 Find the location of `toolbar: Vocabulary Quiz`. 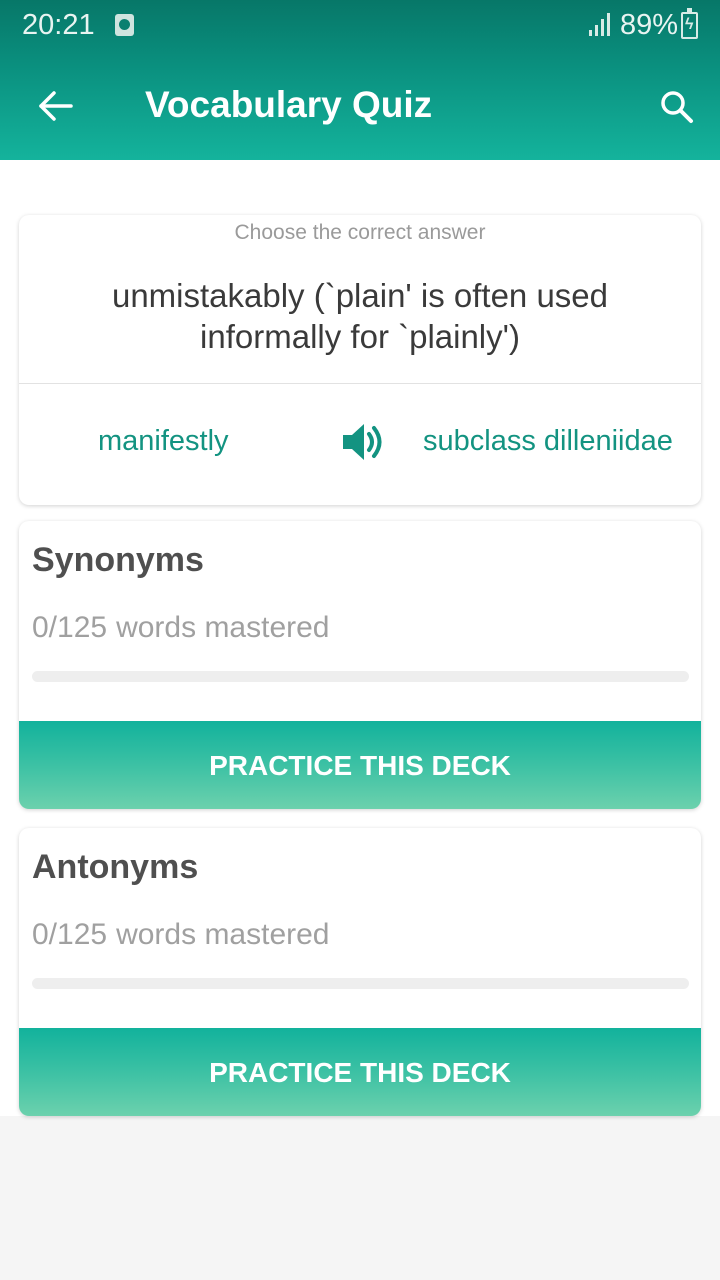

toolbar: Vocabulary Quiz is located at coordinates (360, 105).